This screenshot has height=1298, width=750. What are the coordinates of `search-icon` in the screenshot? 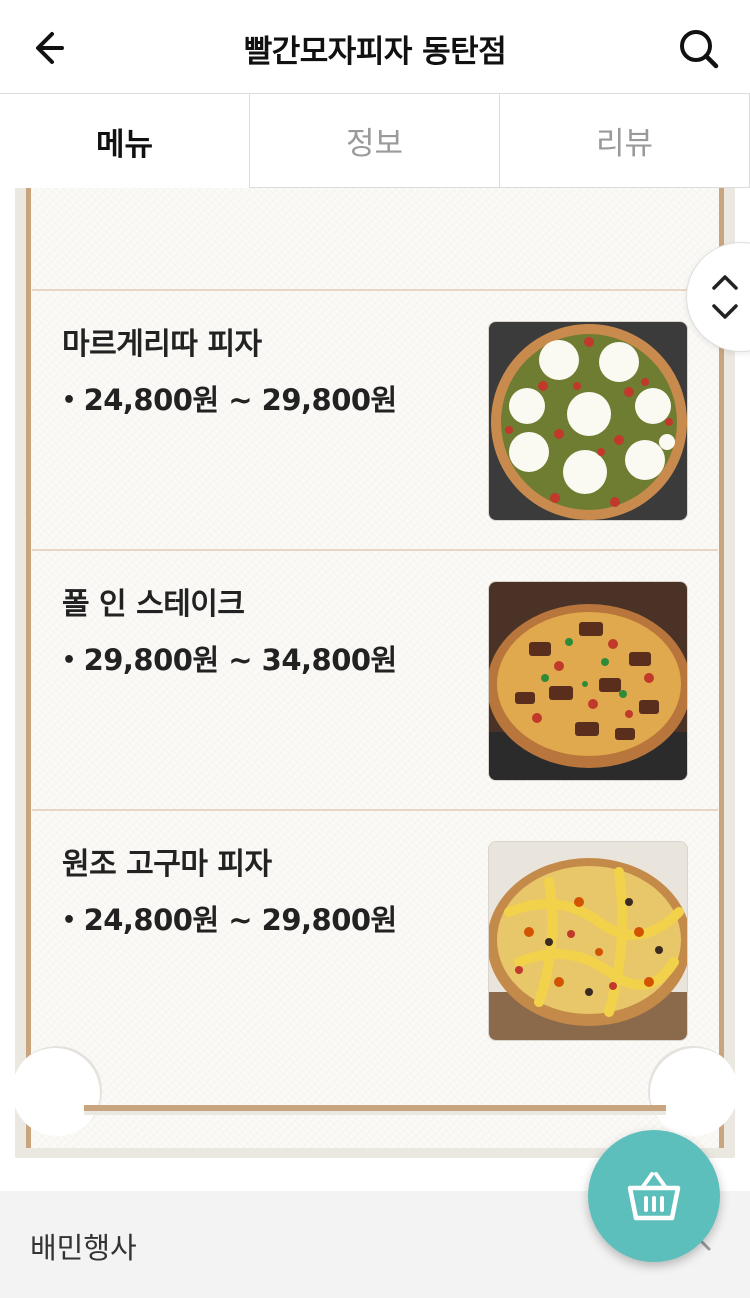 It's located at (699, 49).